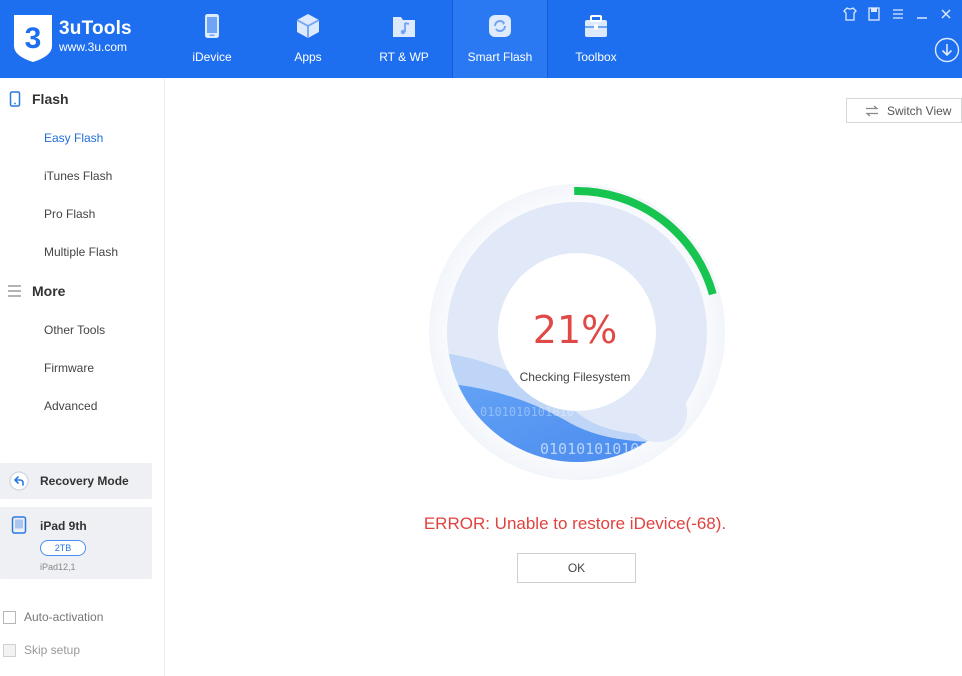 This screenshot has height=676, width=962. Describe the element at coordinates (82, 368) in the screenshot. I see `sidebar-item-firmware: Firmware` at that location.